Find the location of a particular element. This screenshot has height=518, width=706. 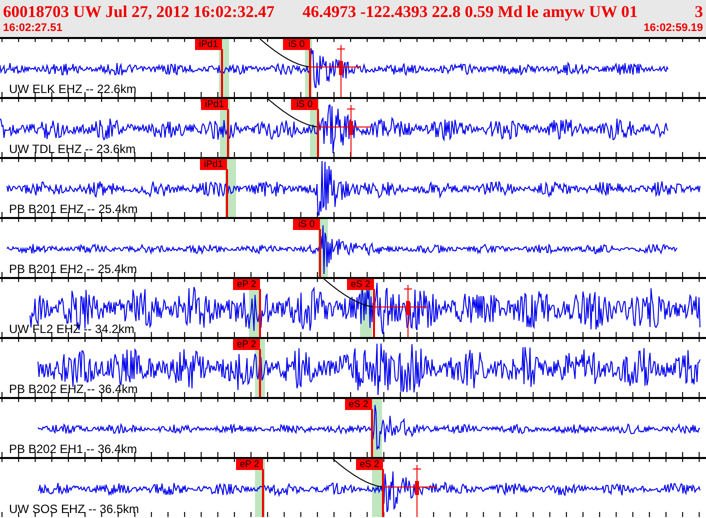

trace-panel: eS 2 PB B202 EH1 -- 36.4km is located at coordinates (353, 427).